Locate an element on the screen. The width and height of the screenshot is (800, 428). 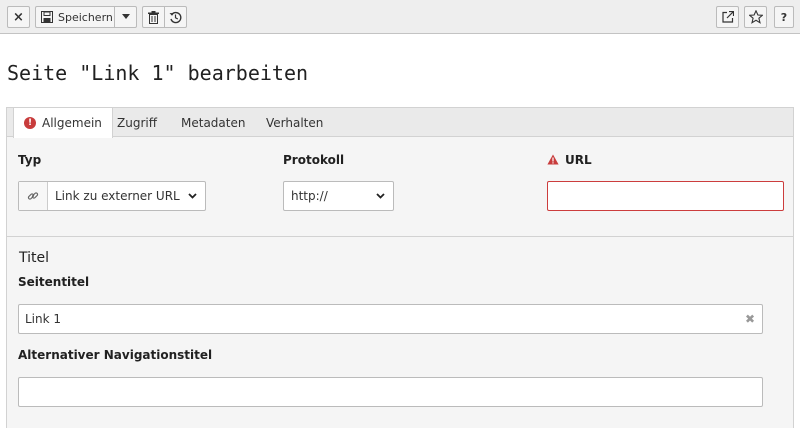
clear-icon: ✖ is located at coordinates (750, 319).